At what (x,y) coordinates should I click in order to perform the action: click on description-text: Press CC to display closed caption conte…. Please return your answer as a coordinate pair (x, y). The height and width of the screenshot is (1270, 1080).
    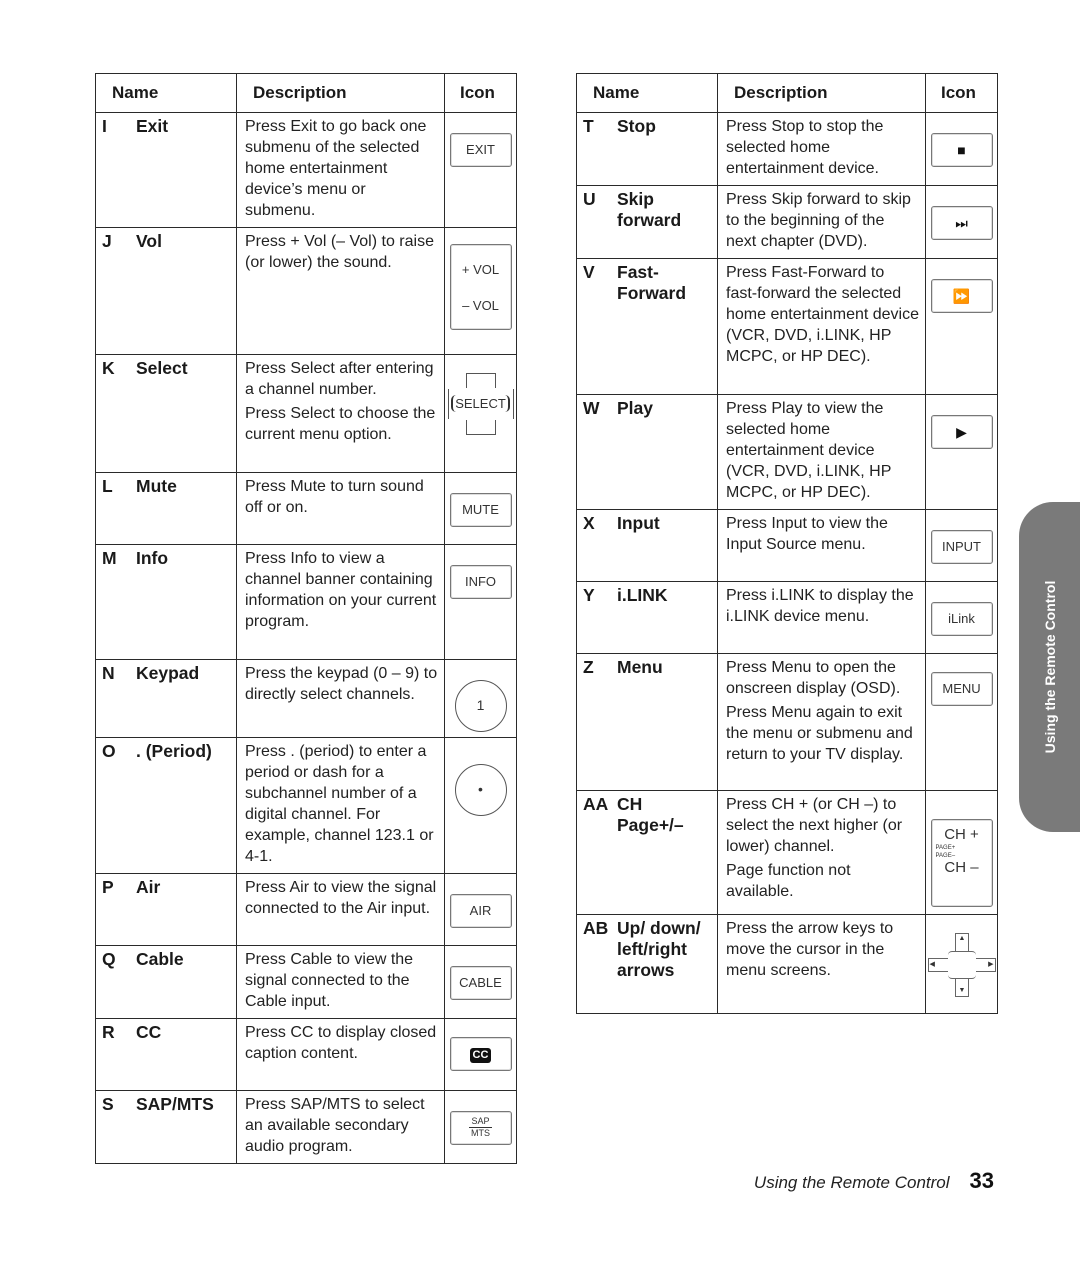
    Looking at the image, I should click on (341, 1043).